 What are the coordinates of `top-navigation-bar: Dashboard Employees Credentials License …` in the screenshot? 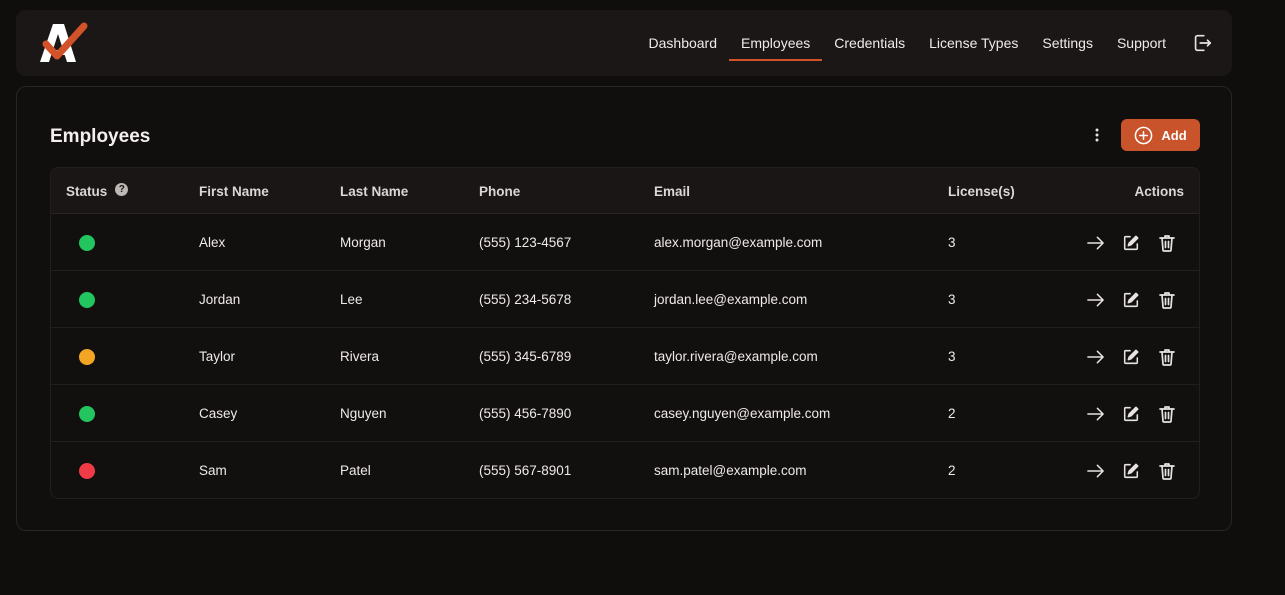 It's located at (624, 43).